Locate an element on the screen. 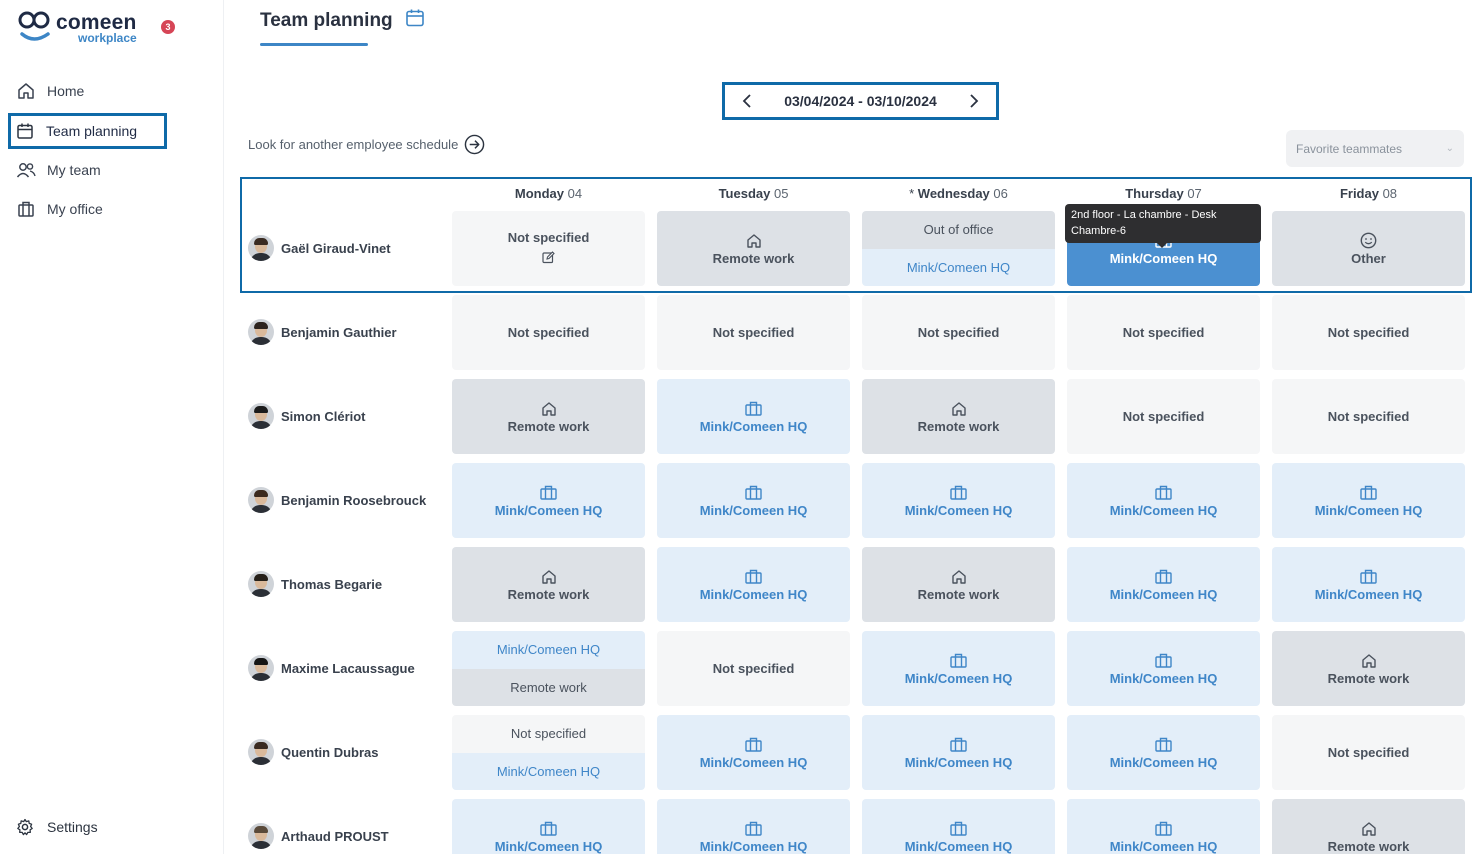 This screenshot has height=854, width=1481. employee-name-row: Benjamin Gauthier is located at coordinates (322, 332).